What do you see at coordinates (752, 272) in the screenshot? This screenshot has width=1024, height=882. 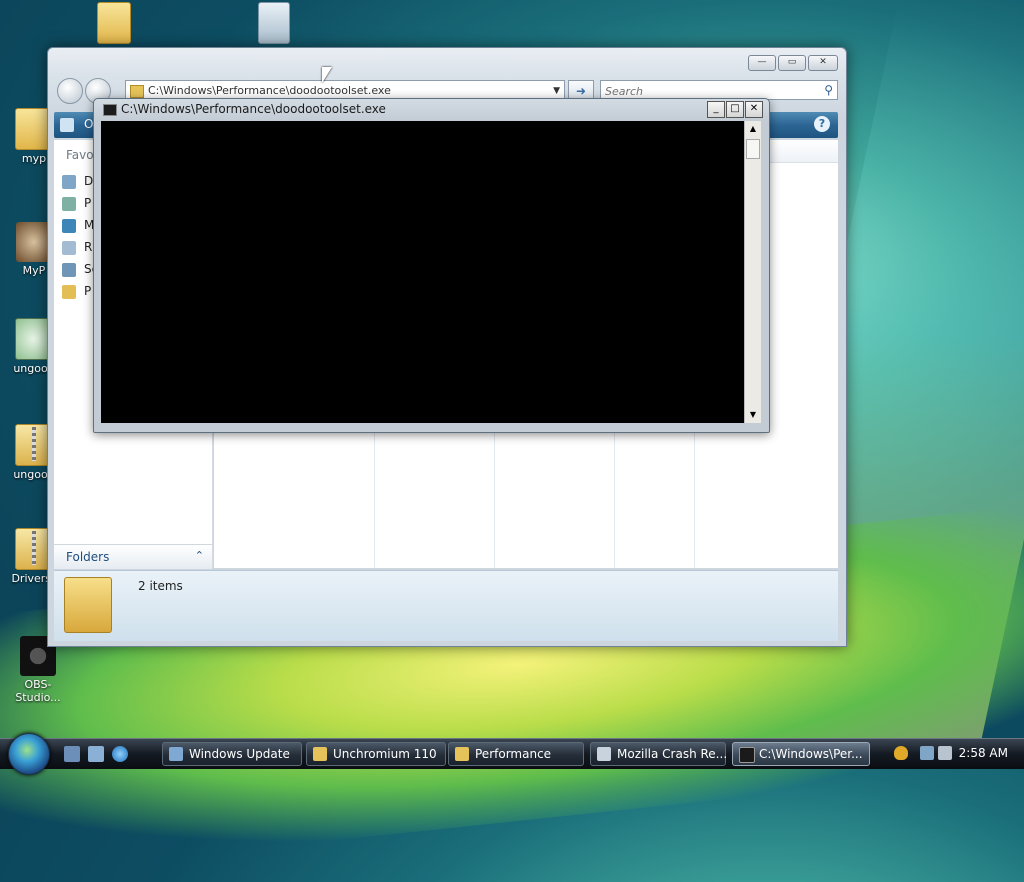 I see `vertical-scrollbar: ▲ ▼` at bounding box center [752, 272].